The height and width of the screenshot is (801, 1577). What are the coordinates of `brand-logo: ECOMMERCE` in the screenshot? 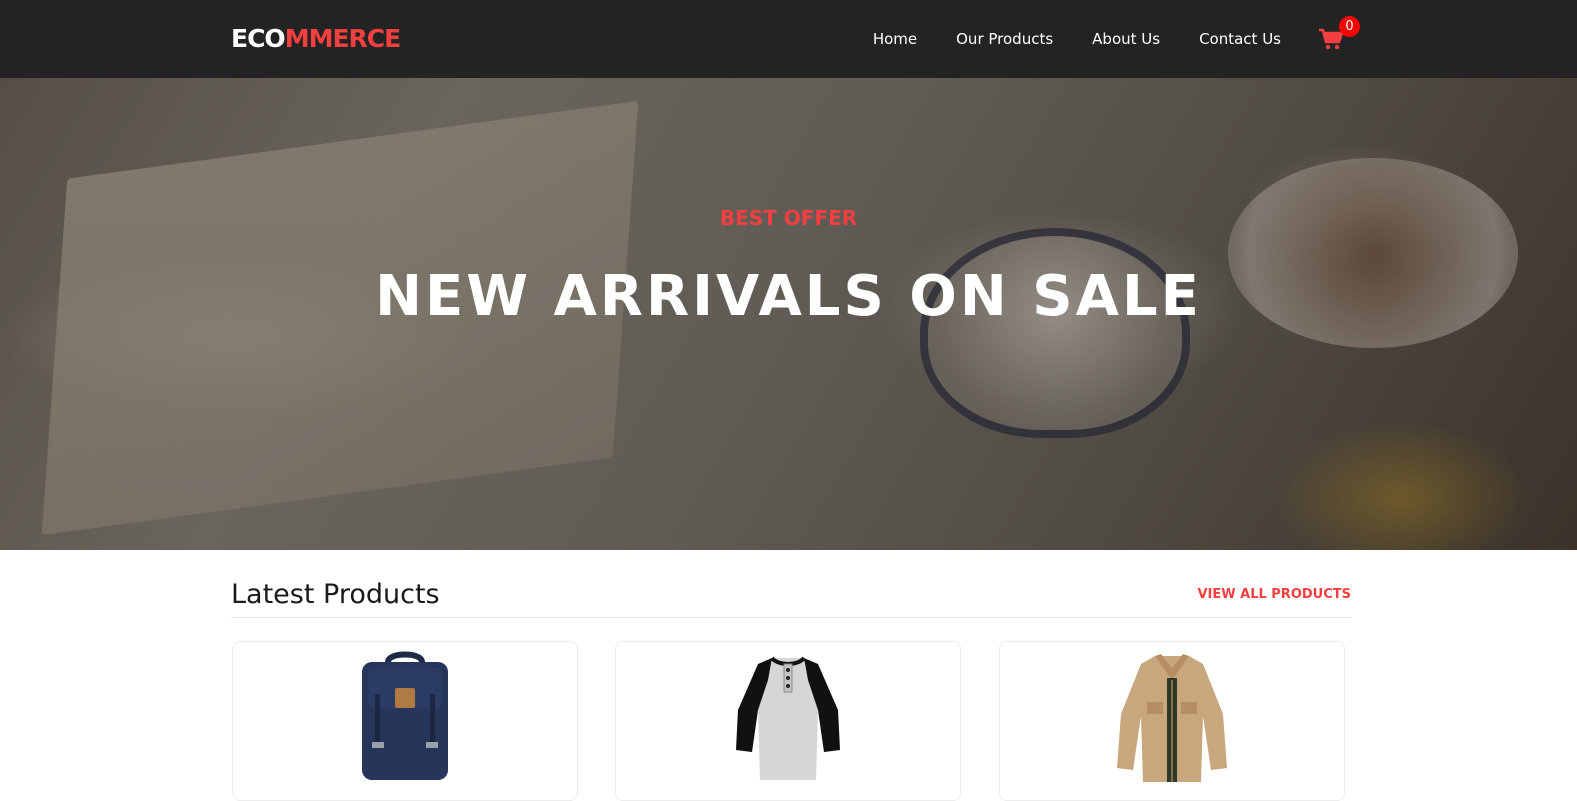 It's located at (316, 39).